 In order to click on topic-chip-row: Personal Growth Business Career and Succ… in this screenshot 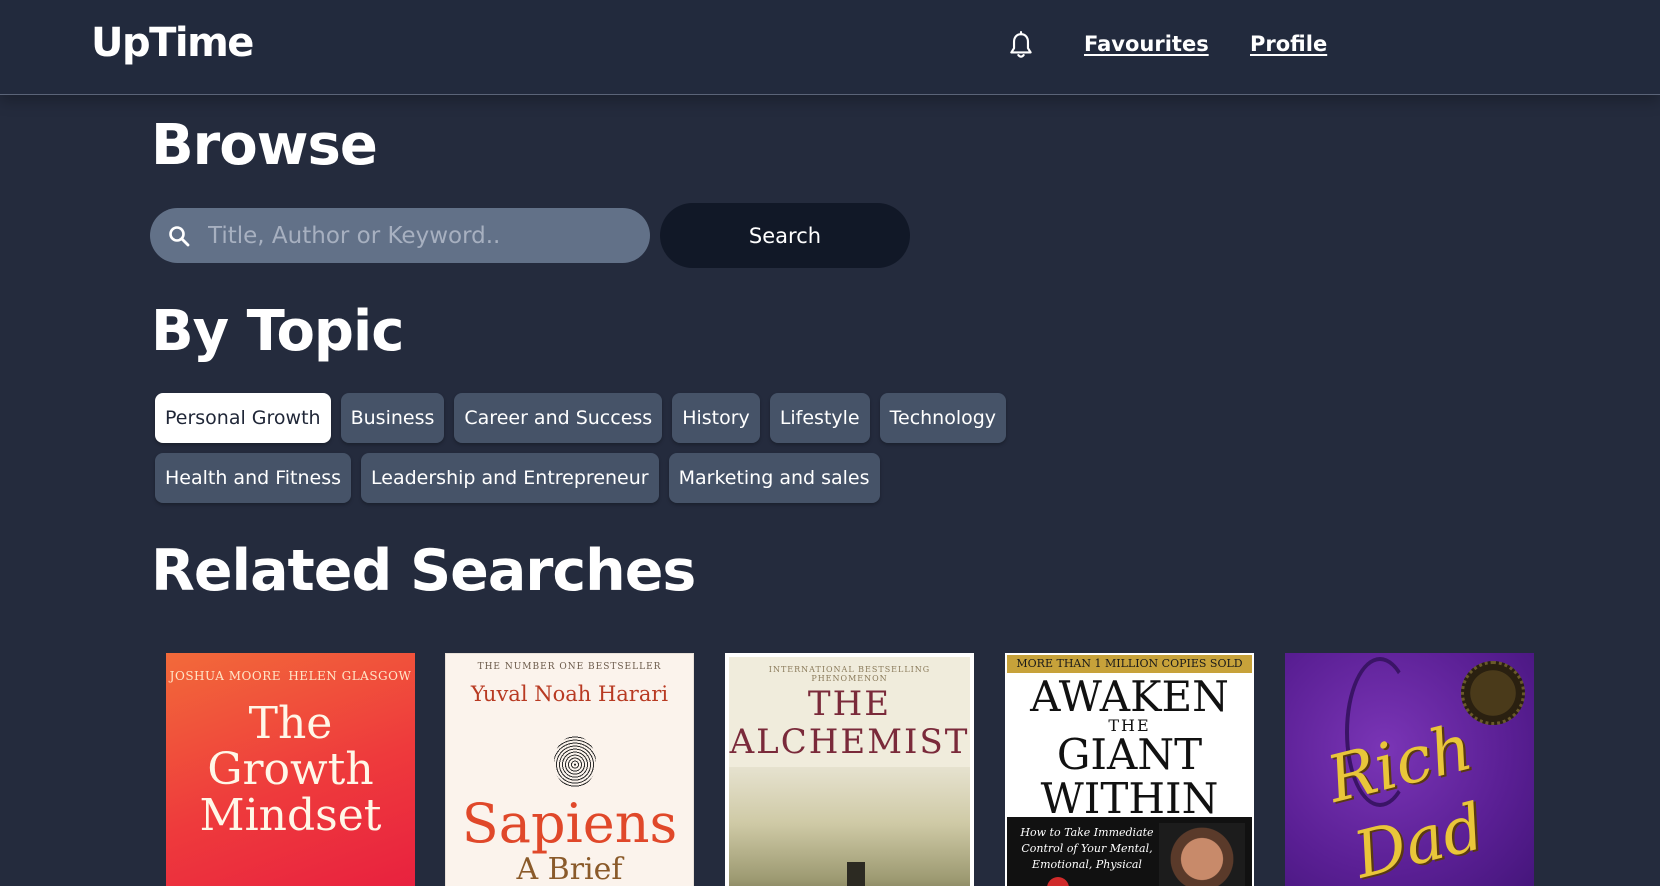, I will do `click(605, 418)`.